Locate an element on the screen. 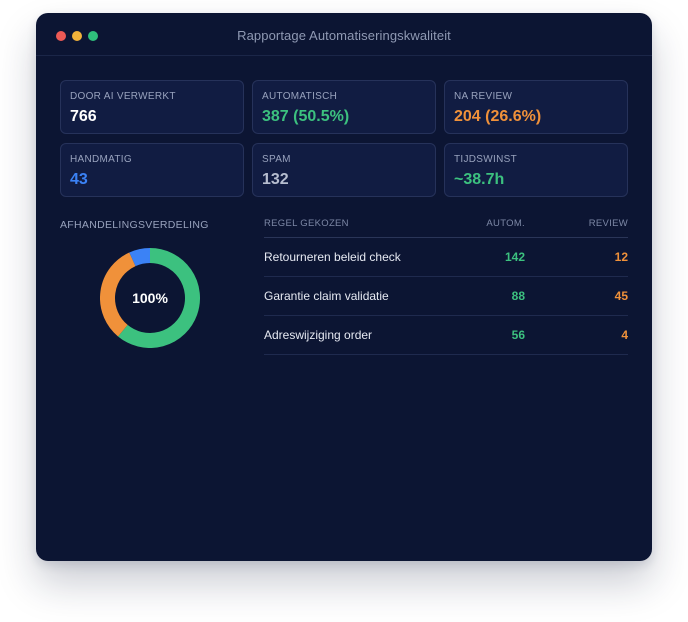 This screenshot has width=688, height=622. stat-card-after-review: NA REVIEW 204 (26.6%) is located at coordinates (536, 107).